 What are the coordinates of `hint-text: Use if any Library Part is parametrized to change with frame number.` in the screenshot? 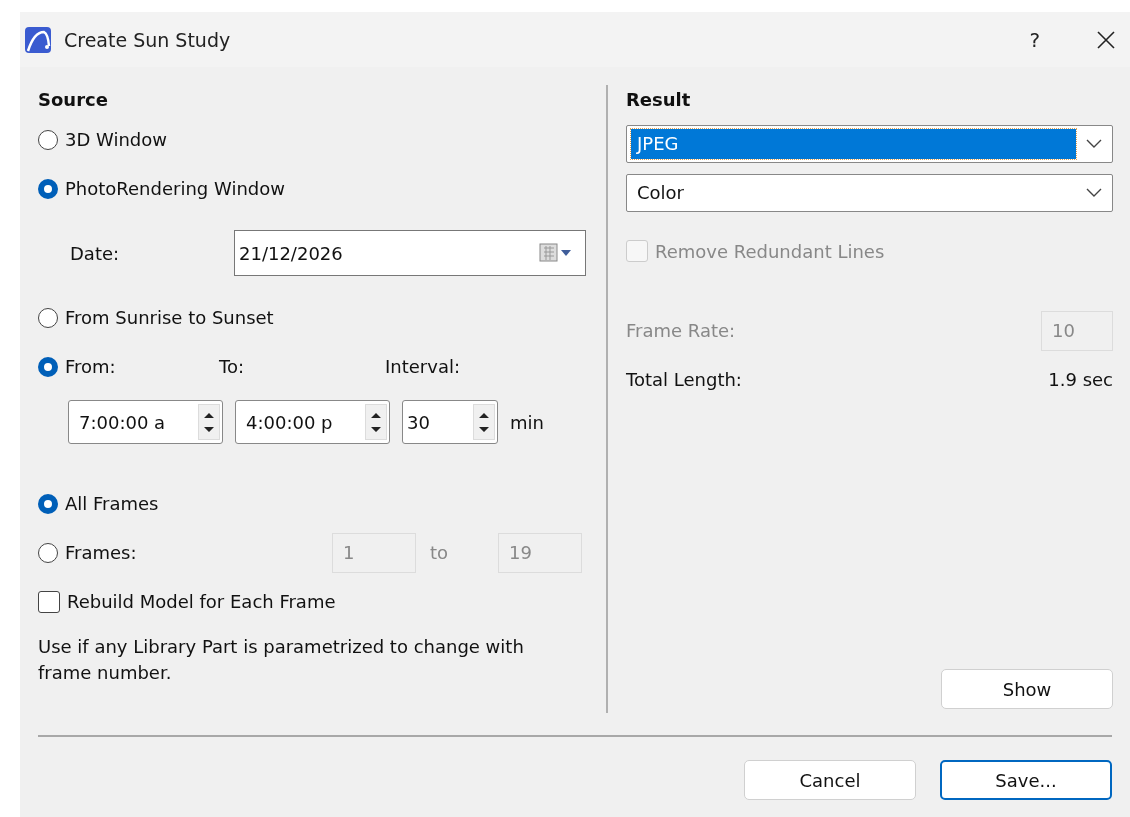 It's located at (281, 660).